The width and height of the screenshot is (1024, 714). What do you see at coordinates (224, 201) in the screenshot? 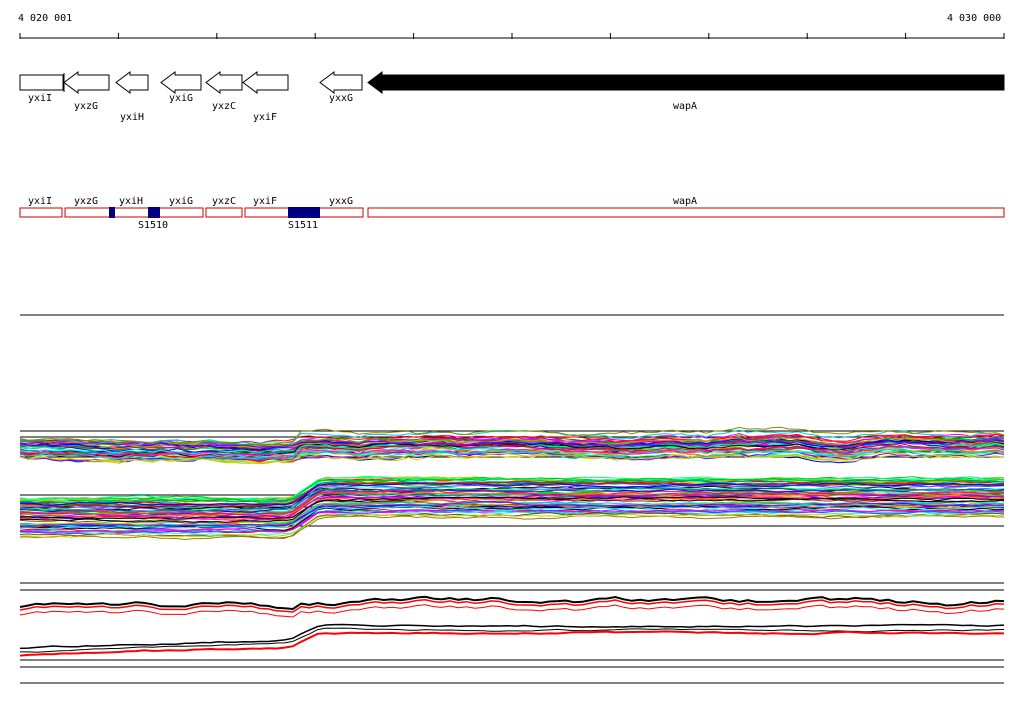
I see `feature-gene-label: yxzC` at bounding box center [224, 201].